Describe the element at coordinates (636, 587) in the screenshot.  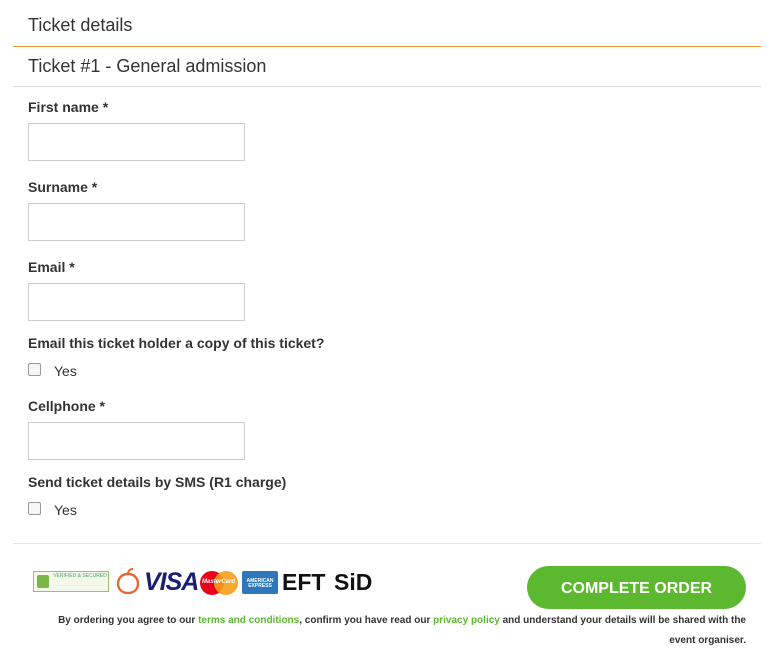
I see `complete-order-button: COMPLETE ORDER` at that location.